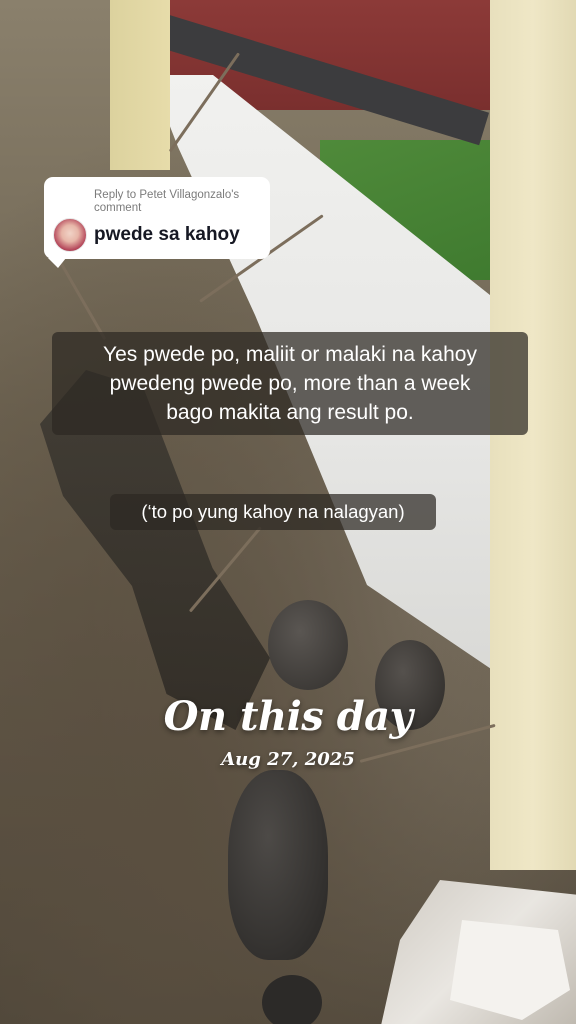 The width and height of the screenshot is (576, 1024). Describe the element at coordinates (167, 201) in the screenshot. I see `reply-to-label: Reply to Petet Villagonzalo's comment` at that location.